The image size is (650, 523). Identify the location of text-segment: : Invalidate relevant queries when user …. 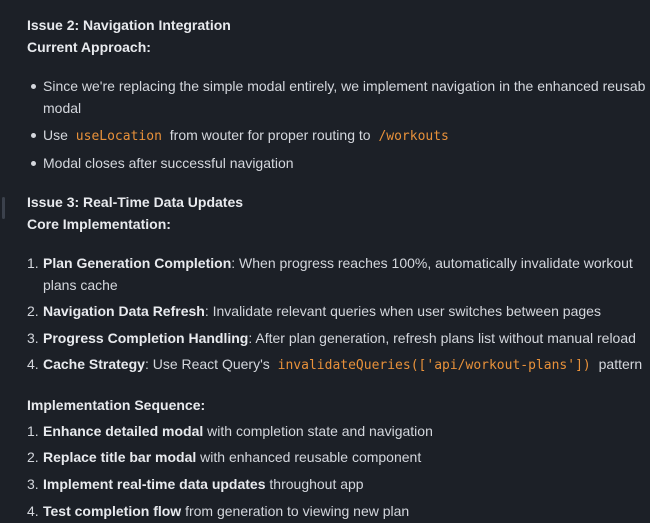
(402, 311).